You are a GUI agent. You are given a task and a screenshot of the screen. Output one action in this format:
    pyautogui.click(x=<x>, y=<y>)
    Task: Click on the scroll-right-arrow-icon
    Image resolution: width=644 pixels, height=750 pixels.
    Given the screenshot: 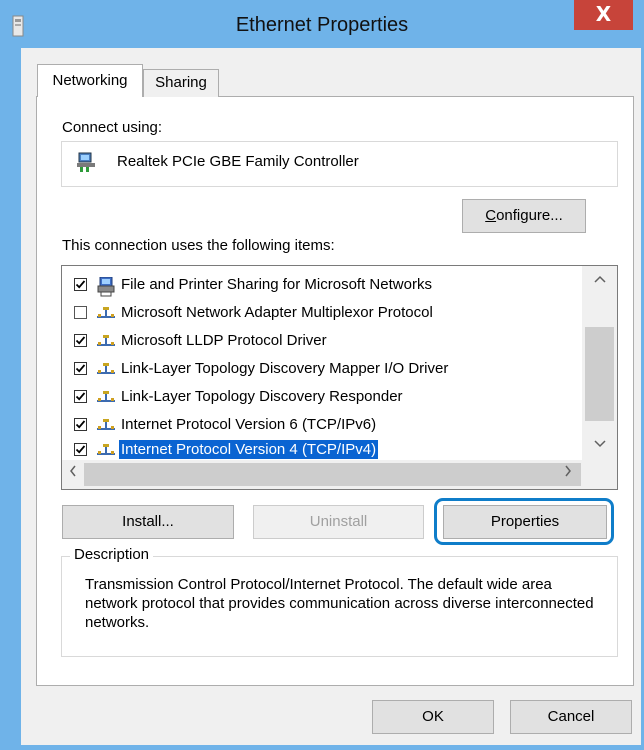 What is the action you would take?
    pyautogui.click(x=568, y=474)
    